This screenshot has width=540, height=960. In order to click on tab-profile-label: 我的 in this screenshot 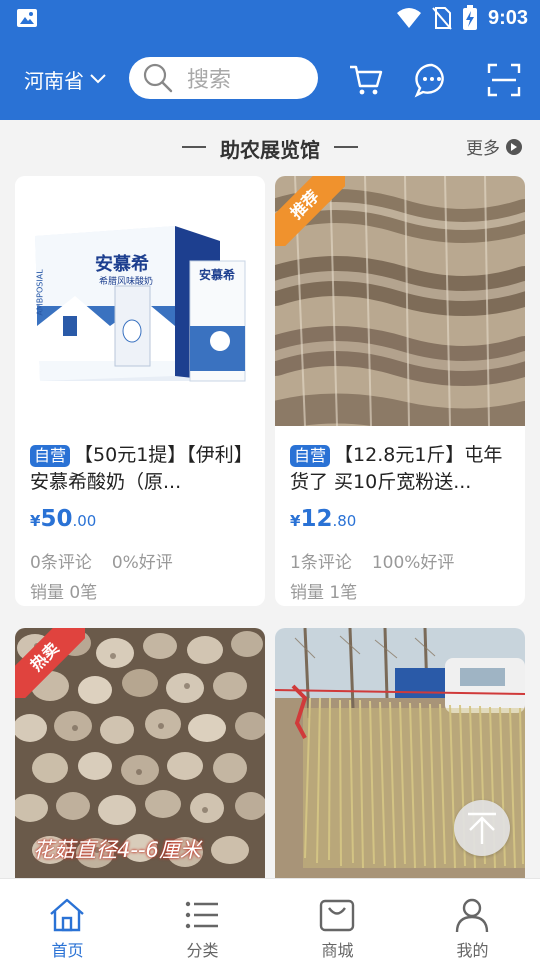, I will do `click(472, 950)`.